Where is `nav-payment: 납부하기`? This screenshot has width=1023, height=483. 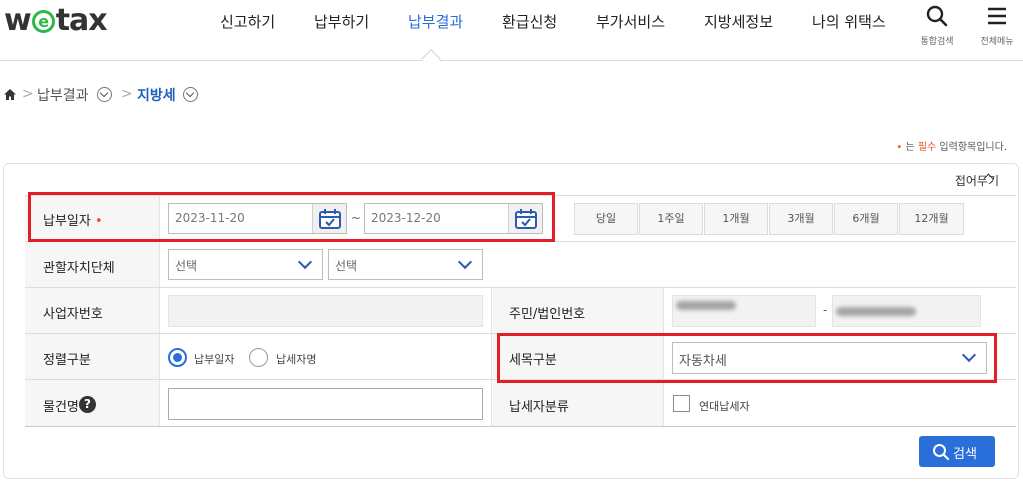 nav-payment: 납부하기 is located at coordinates (341, 21).